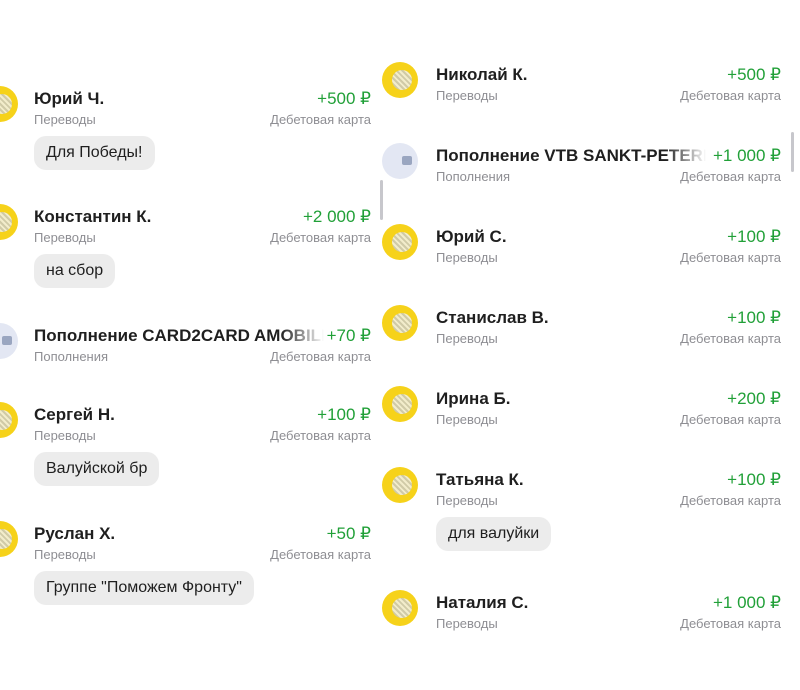 The height and width of the screenshot is (690, 800). Describe the element at coordinates (754, 398) in the screenshot. I see `amount: +200 ₽` at that location.